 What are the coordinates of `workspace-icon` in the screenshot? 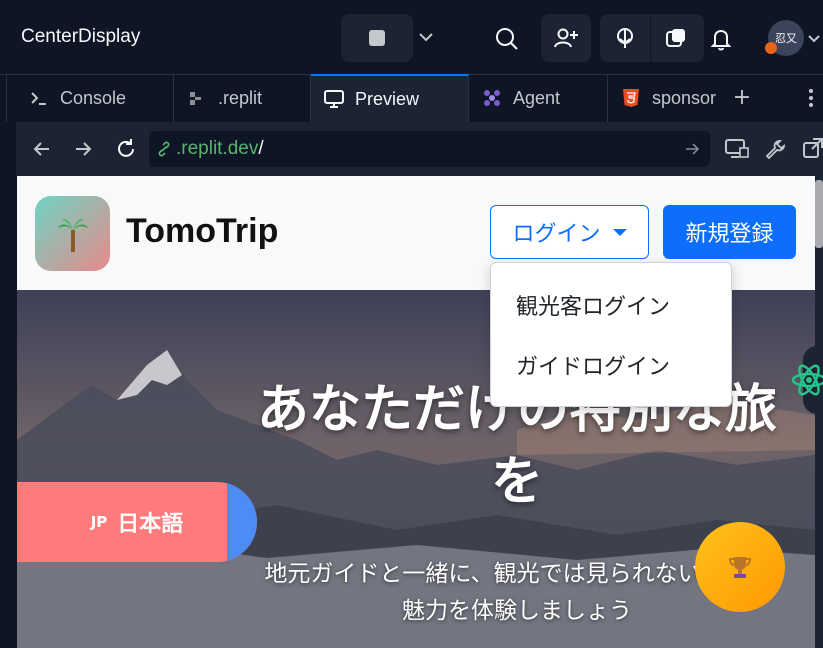 It's located at (676, 38).